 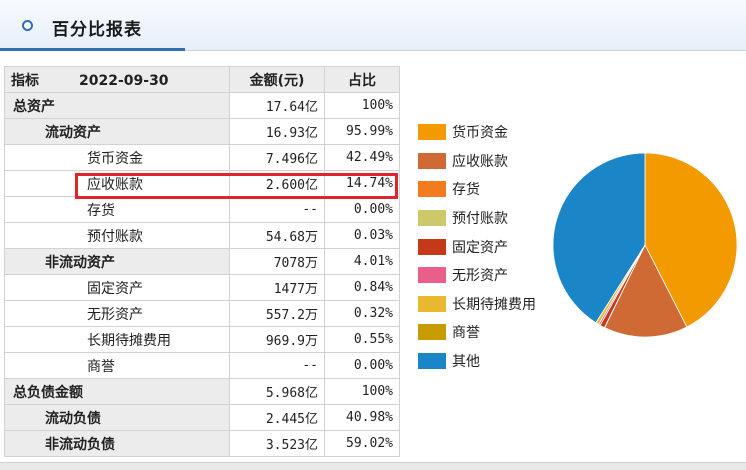 I want to click on row-amount: 1477万, so click(x=277, y=287).